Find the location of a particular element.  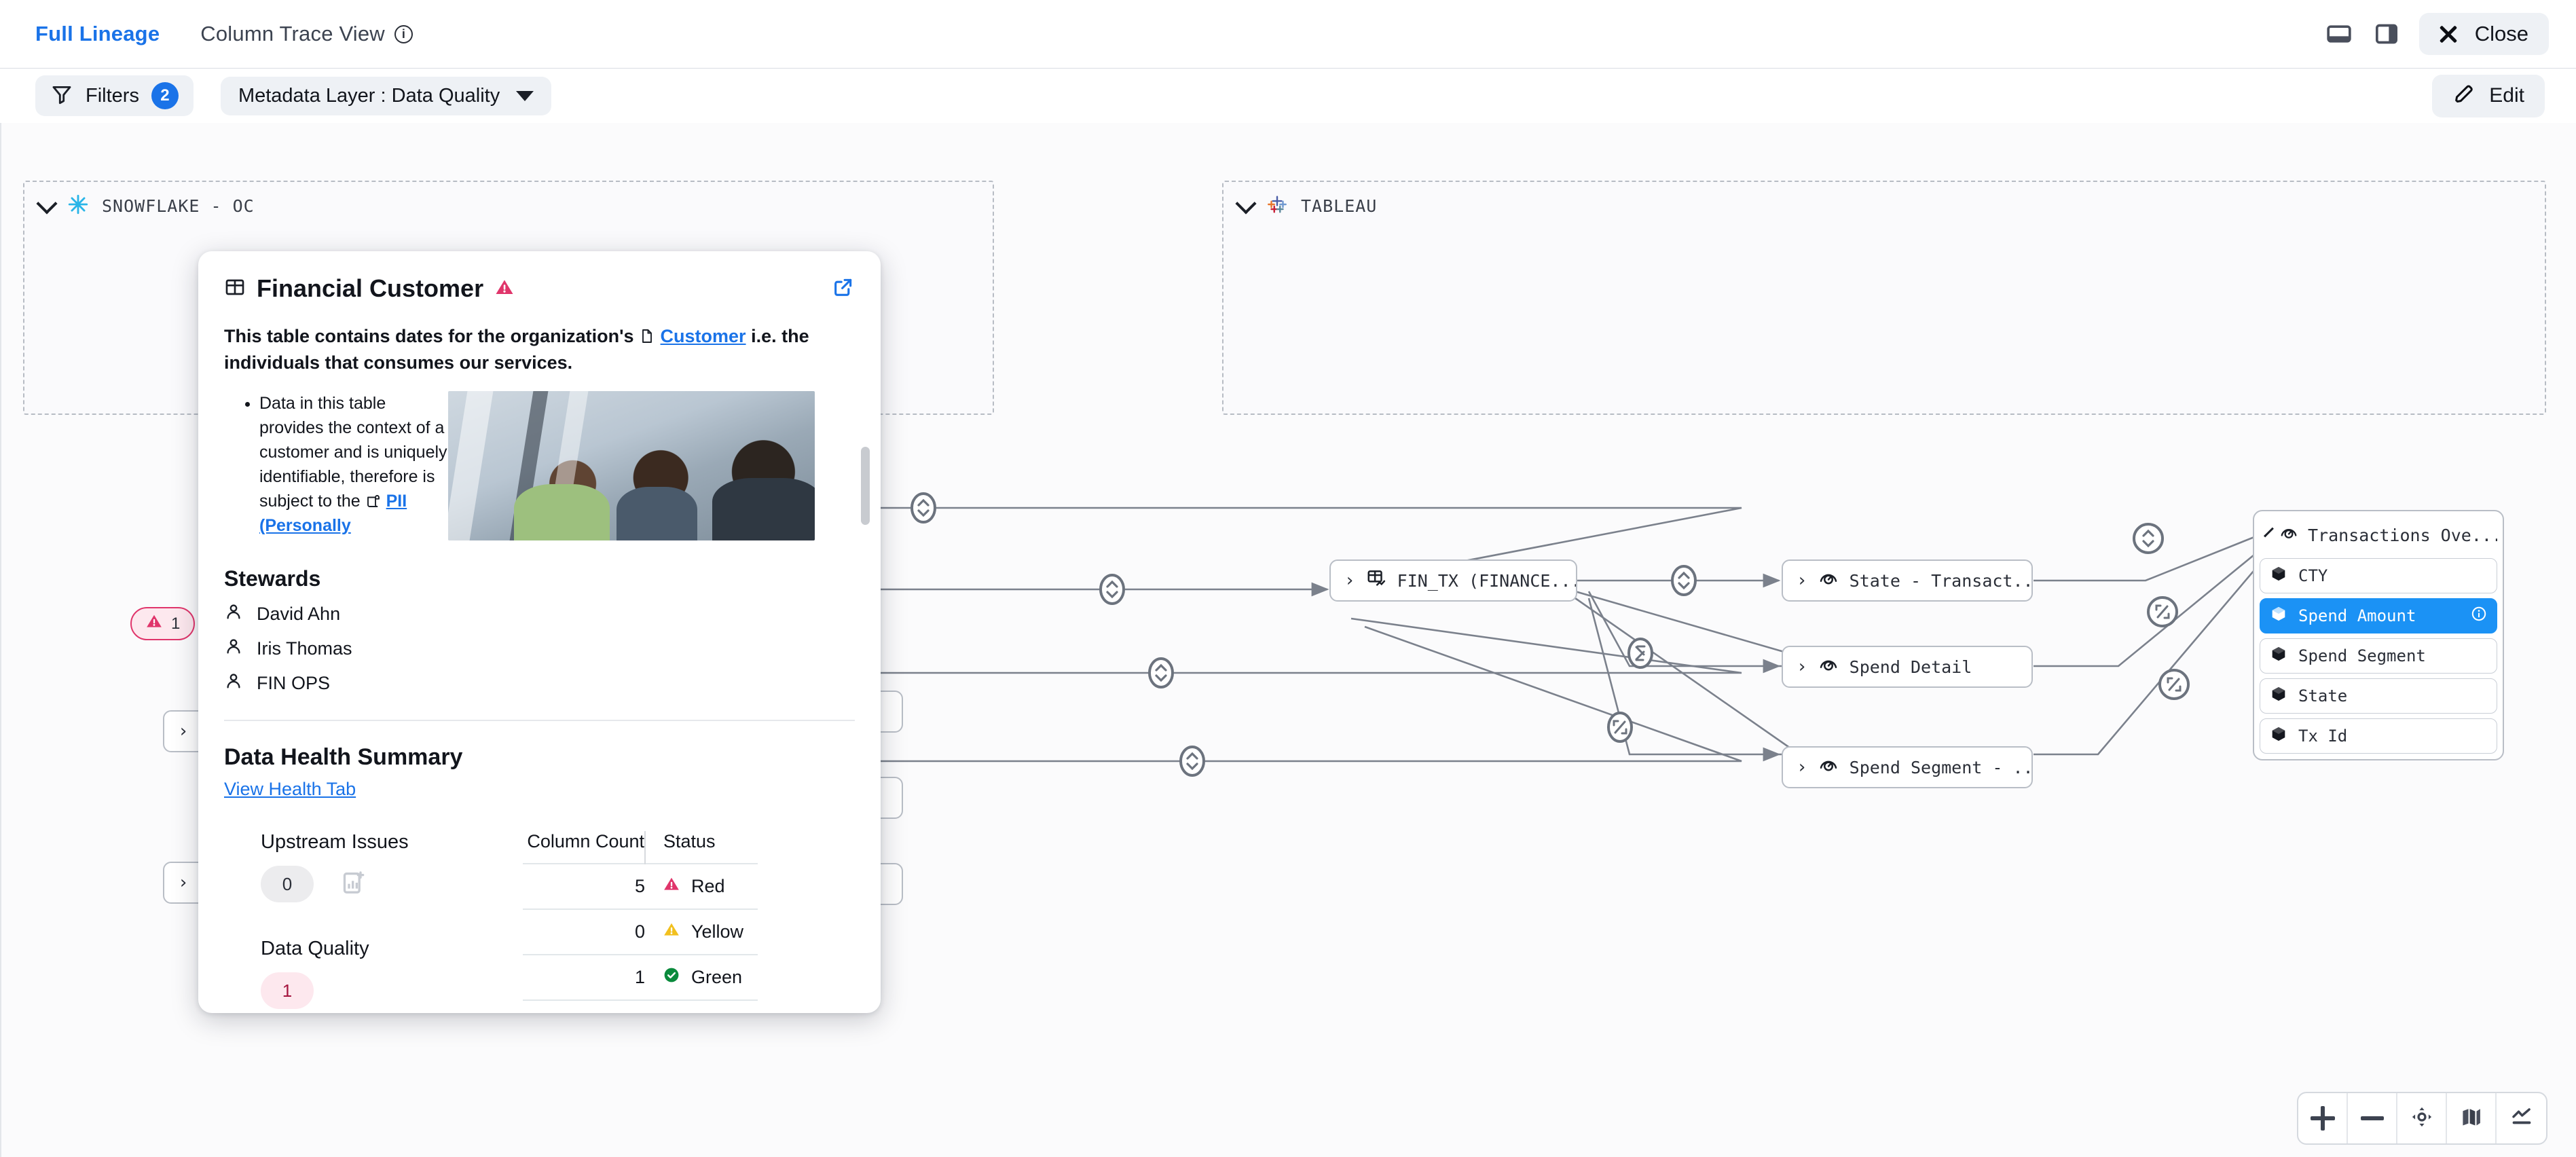

steward-item: FIN OPS is located at coordinates (539, 683).